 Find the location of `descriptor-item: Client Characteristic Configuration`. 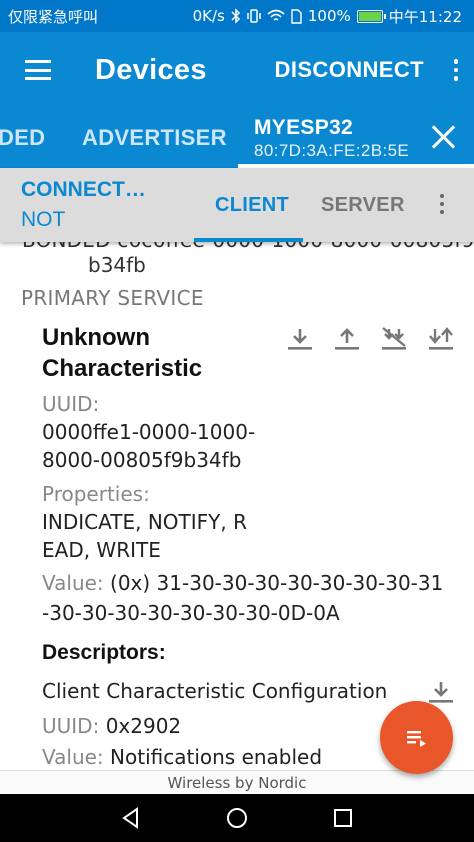

descriptor-item: Client Characteristic Configuration is located at coordinates (252, 691).